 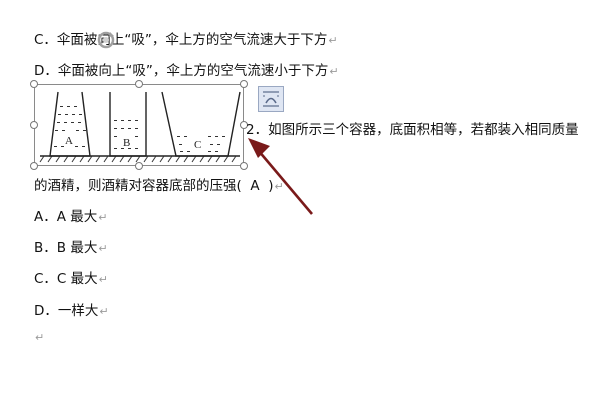 I want to click on containers-diagram: A B C, so click(x=140, y=127).